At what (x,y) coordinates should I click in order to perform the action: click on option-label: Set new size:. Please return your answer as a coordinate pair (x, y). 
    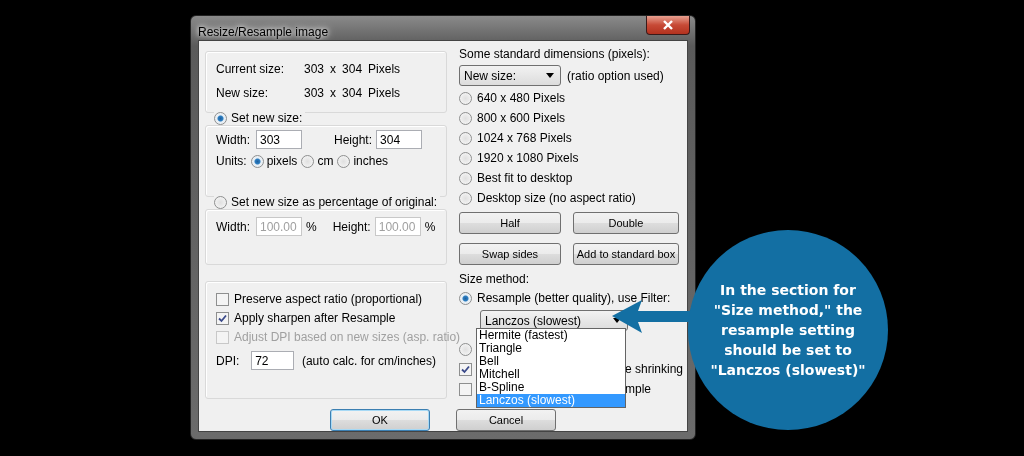
    Looking at the image, I should click on (267, 118).